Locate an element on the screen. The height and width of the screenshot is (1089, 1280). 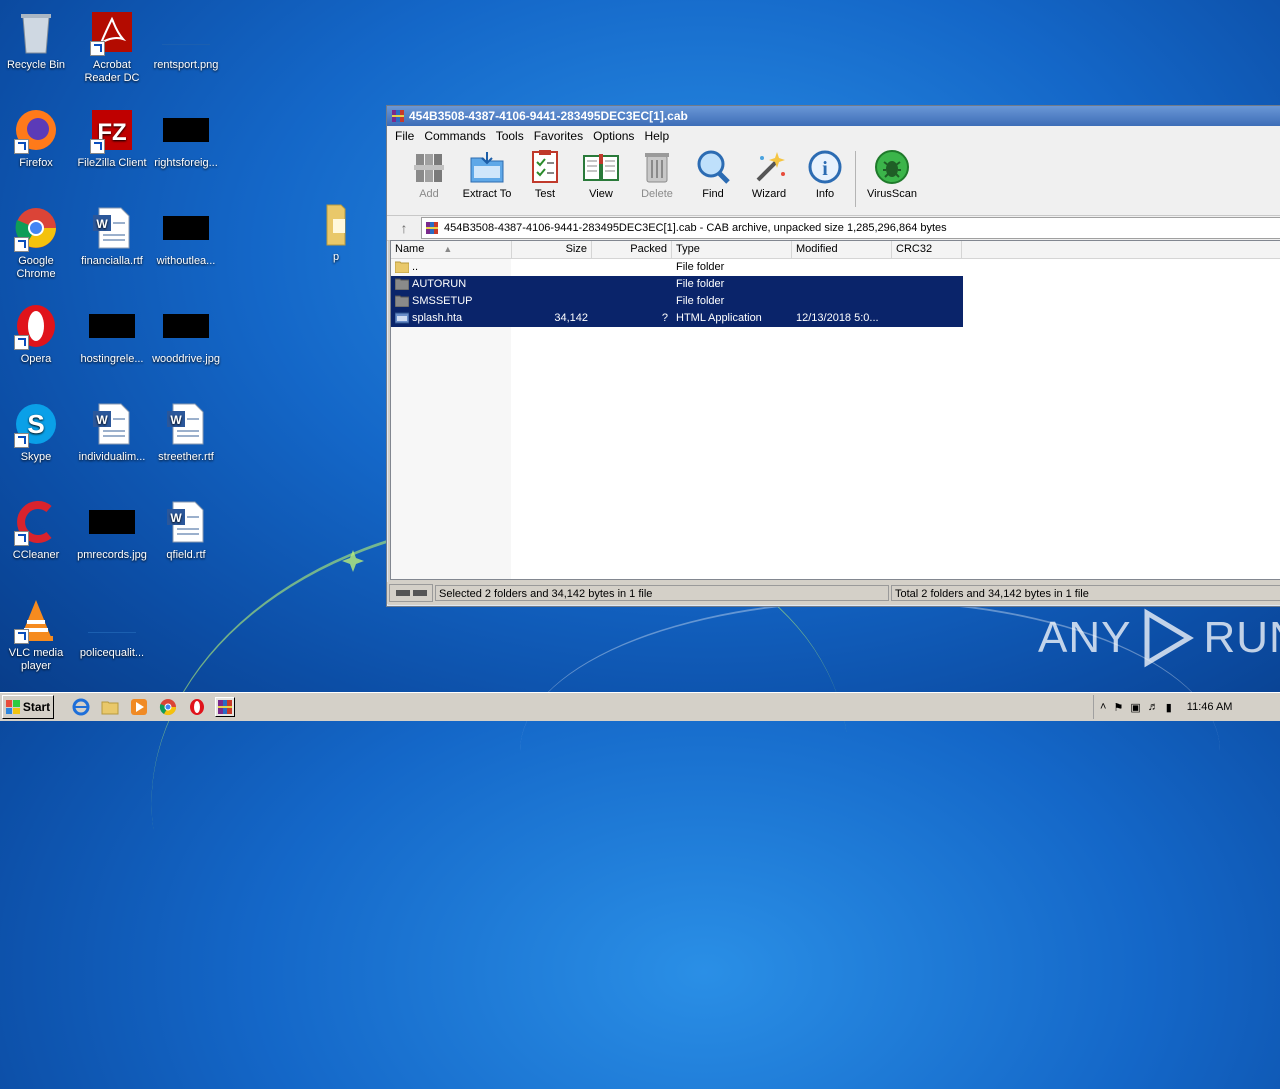
toolbar-virusscan-button: VirusScan is located at coordinates (892, 172).